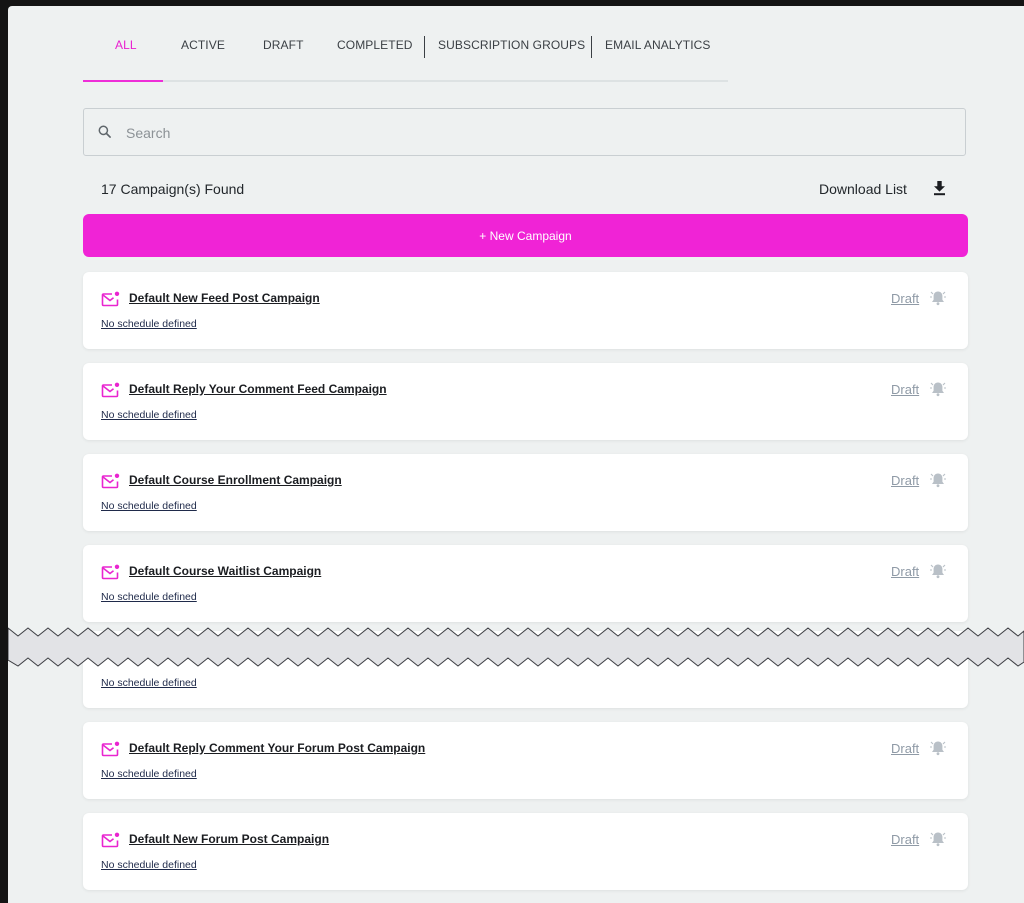  Describe the element at coordinates (225, 571) in the screenshot. I see `campaign-title: Default Course Waitlist Campaign` at that location.